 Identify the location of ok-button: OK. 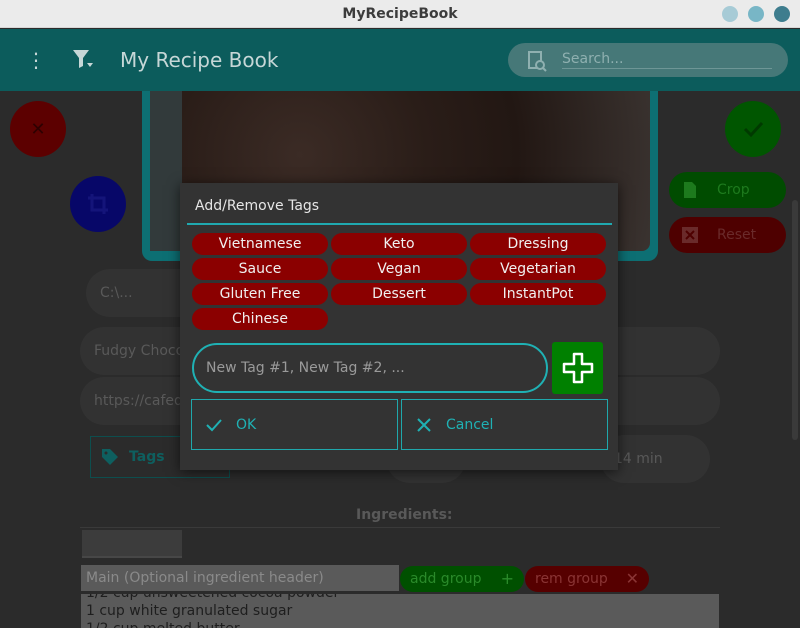
(294, 424).